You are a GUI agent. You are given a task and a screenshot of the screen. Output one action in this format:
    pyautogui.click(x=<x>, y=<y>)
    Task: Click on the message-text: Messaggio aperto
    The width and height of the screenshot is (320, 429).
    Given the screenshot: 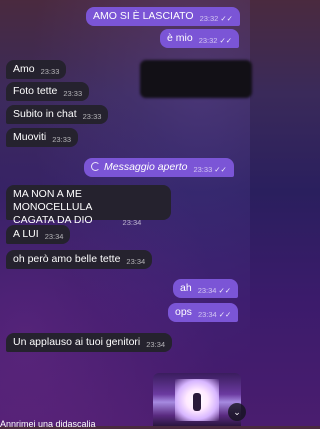 What is the action you would take?
    pyautogui.click(x=146, y=167)
    